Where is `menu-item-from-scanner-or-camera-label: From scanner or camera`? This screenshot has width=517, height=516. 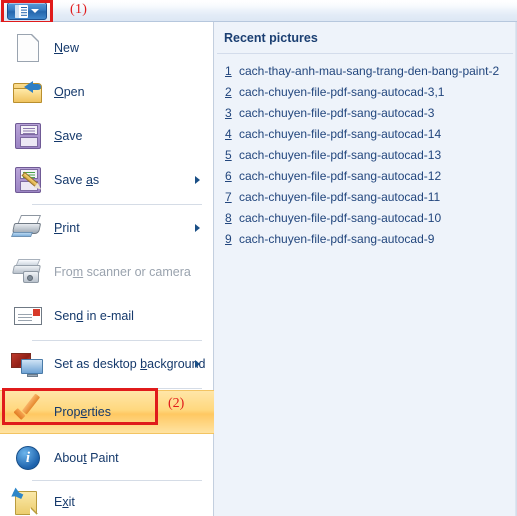
menu-item-from-scanner-or-camera-label: From scanner or camera is located at coordinates (122, 272).